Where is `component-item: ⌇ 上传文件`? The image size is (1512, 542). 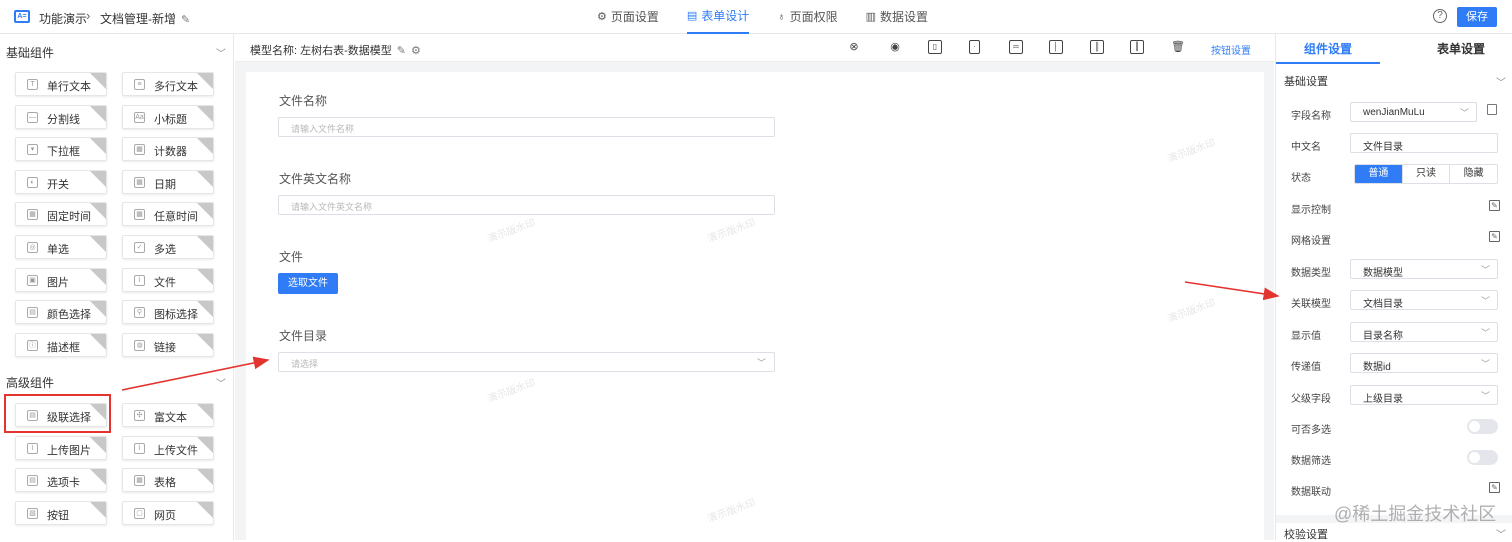
component-item: ⌇ 上传文件 is located at coordinates (168, 447).